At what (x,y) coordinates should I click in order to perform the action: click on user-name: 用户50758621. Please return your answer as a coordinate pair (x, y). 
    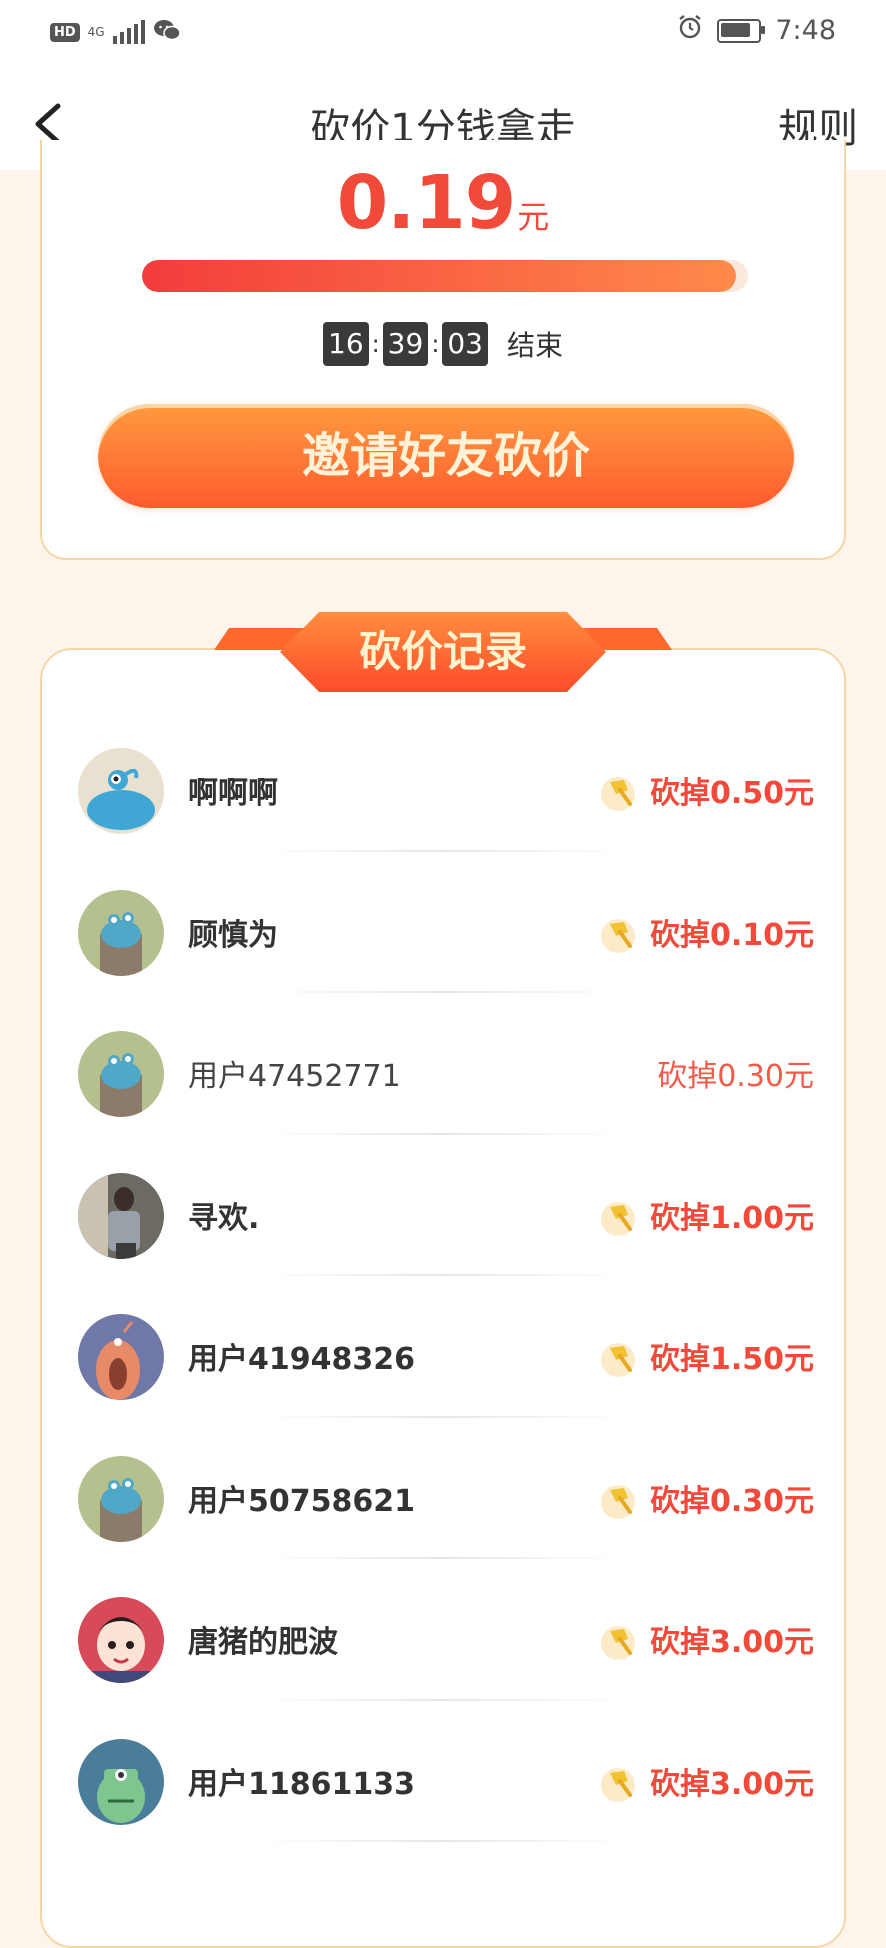
    Looking at the image, I should click on (301, 1501).